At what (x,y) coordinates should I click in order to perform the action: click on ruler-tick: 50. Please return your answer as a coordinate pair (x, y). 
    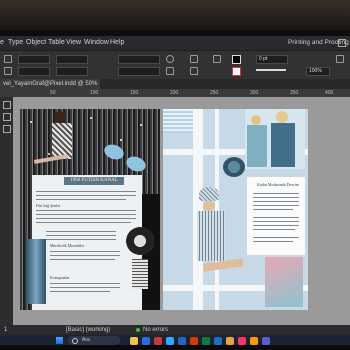
    Looking at the image, I should click on (53, 93).